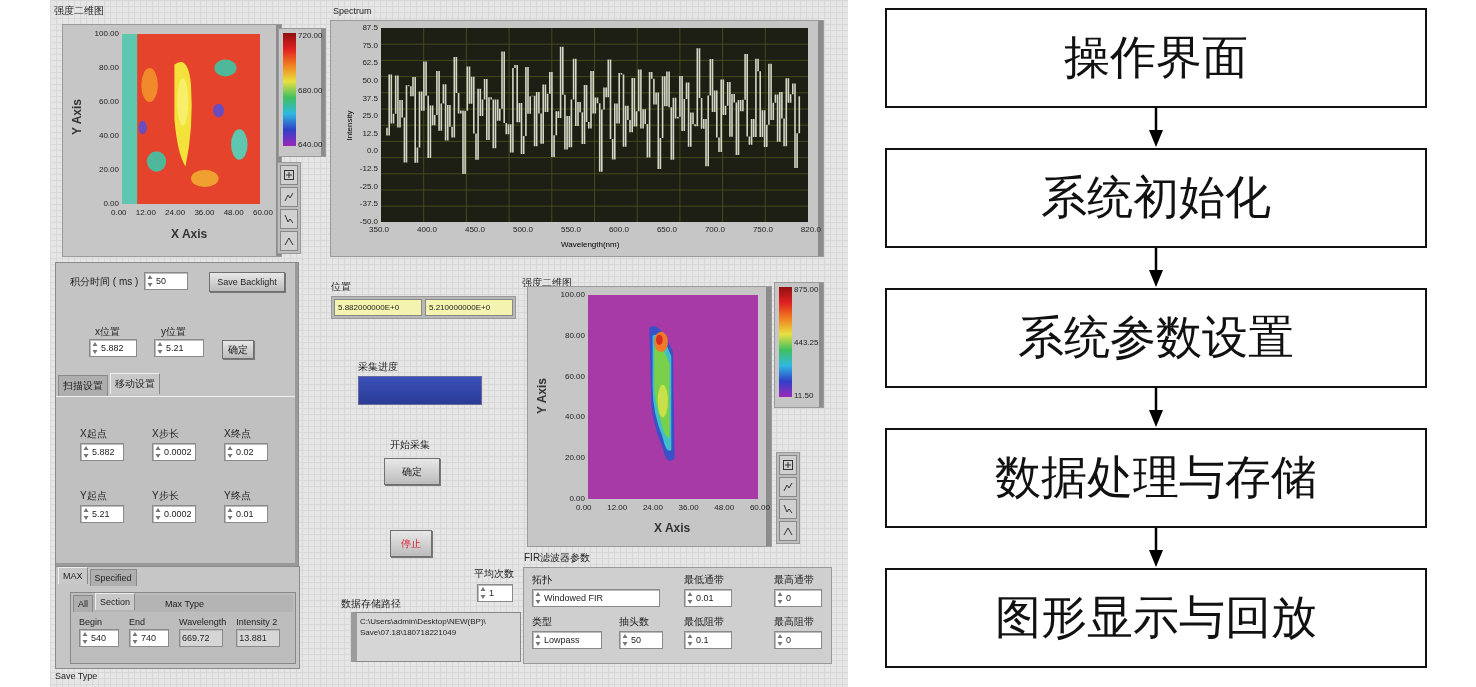  Describe the element at coordinates (806, 343) in the screenshot. I see `scale-label: 443.25` at that location.